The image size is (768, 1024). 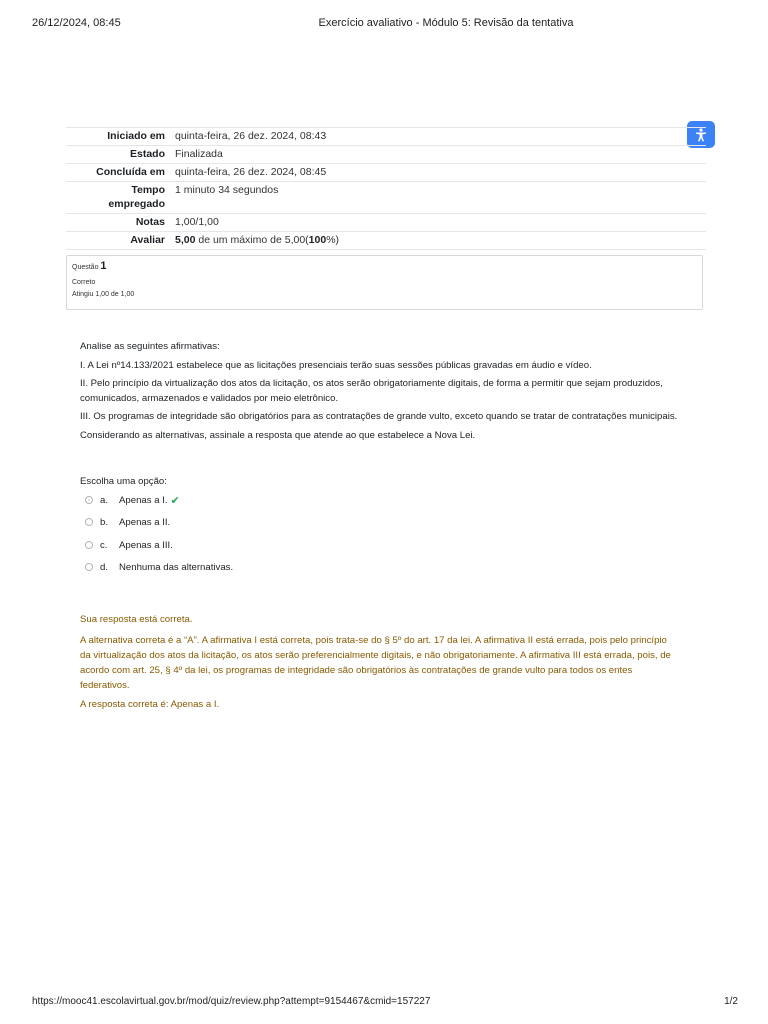 What do you see at coordinates (438, 241) in the screenshot?
I see `grade-value: 5,00 de um máximo de 5,00(100%)` at bounding box center [438, 241].